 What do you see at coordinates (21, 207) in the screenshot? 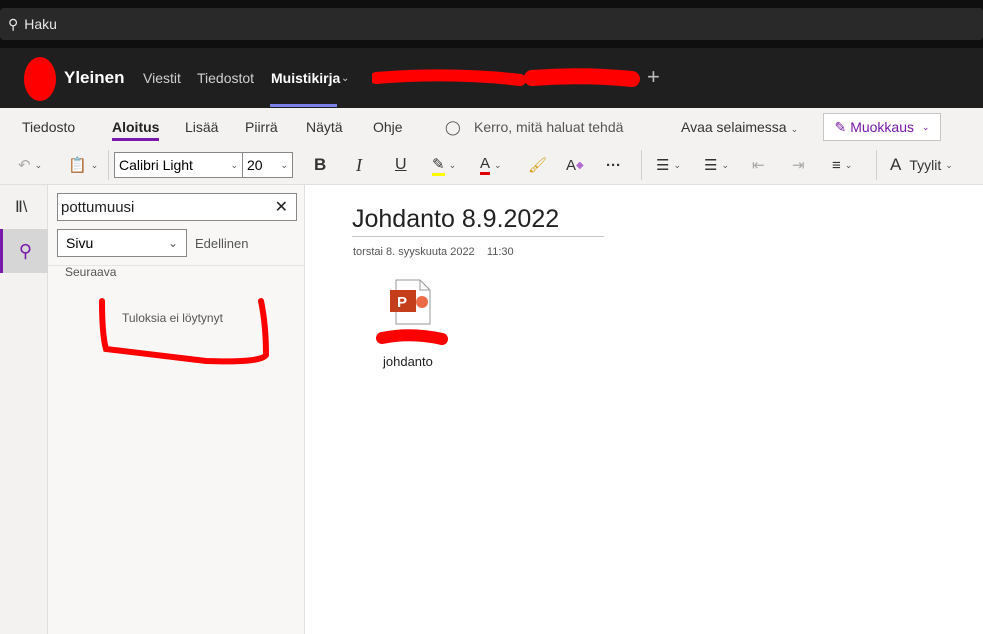
I see `notebooks-icon: Ⅱ\` at bounding box center [21, 207].